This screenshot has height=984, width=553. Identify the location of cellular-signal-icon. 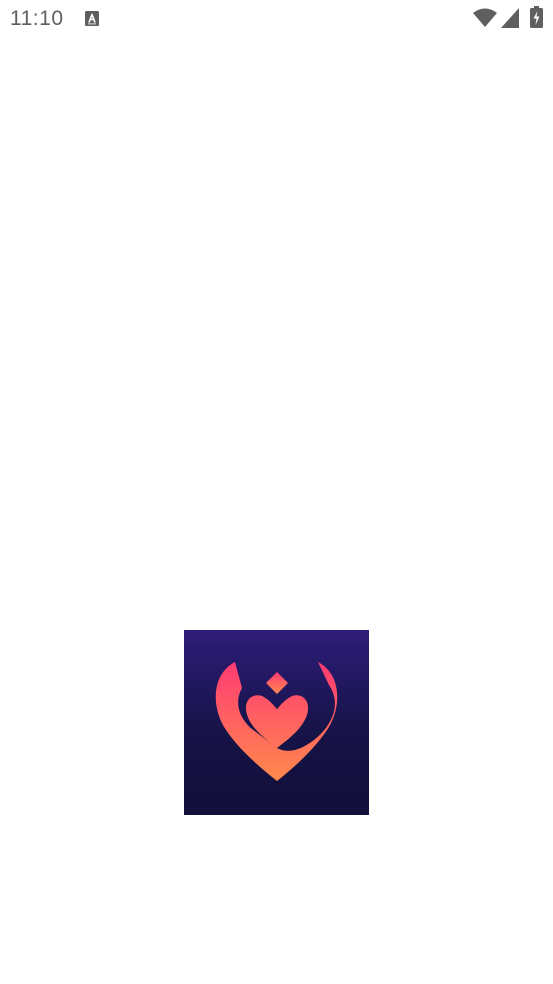
(510, 18).